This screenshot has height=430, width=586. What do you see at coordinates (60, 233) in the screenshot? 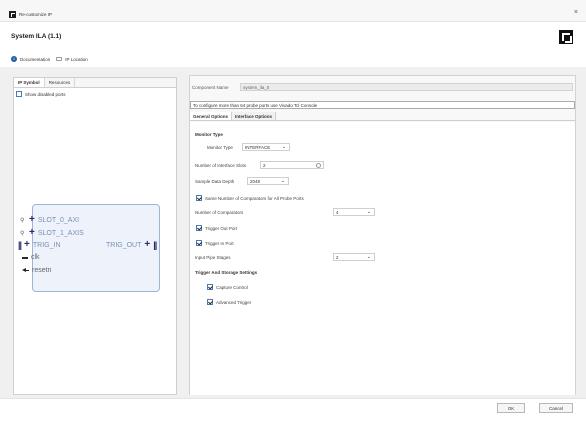
I see `port-label: SLOT_1_AXIS` at bounding box center [60, 233].